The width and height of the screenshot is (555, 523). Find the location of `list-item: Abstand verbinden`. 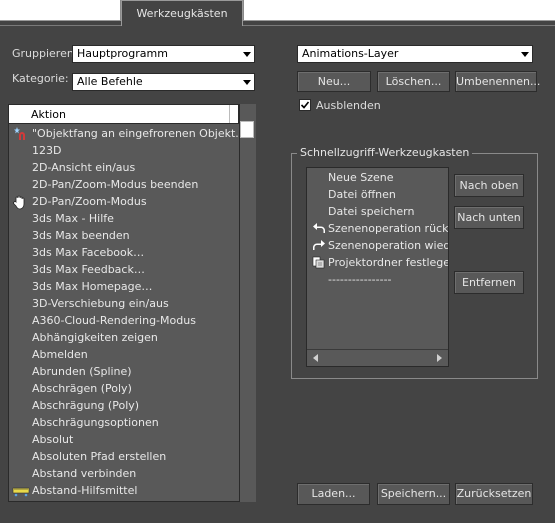

list-item: Abstand verbinden is located at coordinates (124, 473).